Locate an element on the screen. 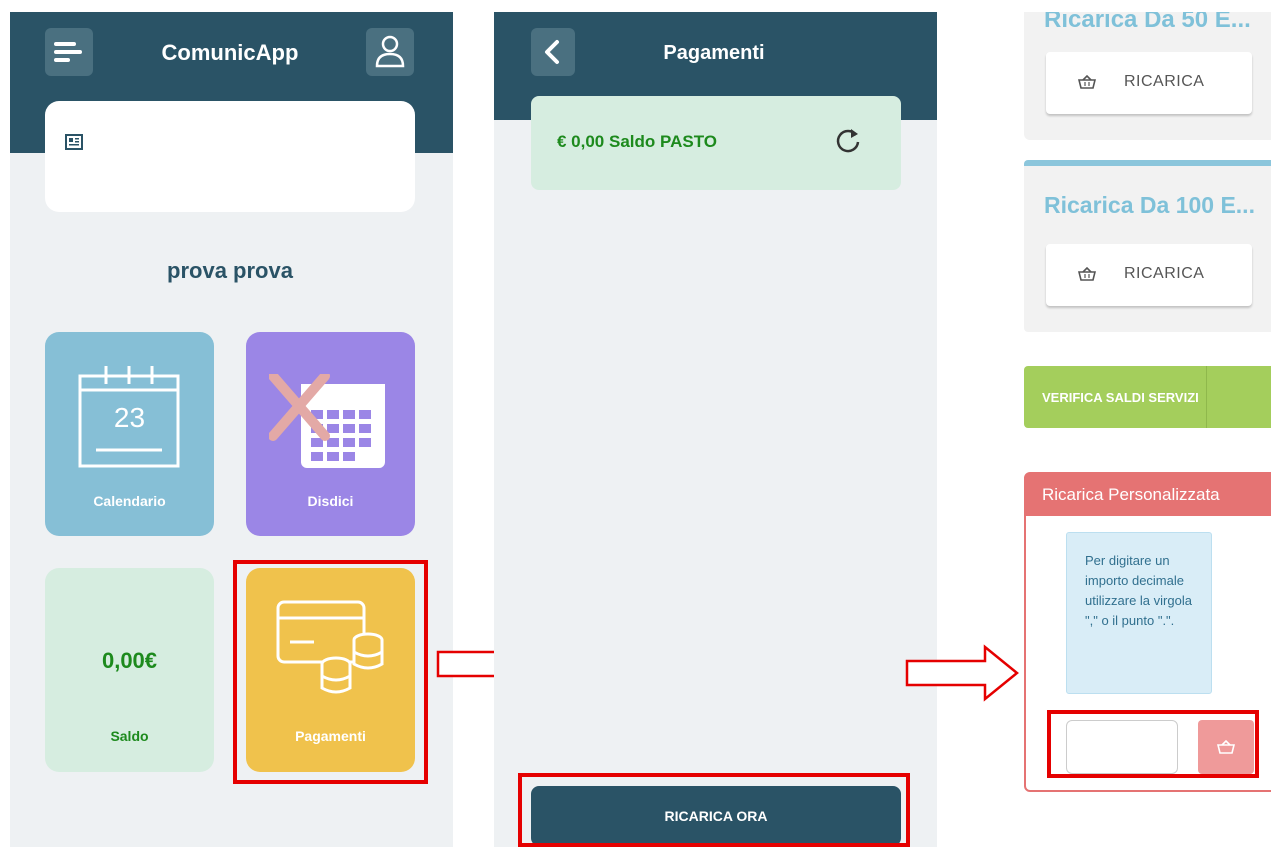 The image size is (1271, 847). refresh-icon is located at coordinates (848, 140).